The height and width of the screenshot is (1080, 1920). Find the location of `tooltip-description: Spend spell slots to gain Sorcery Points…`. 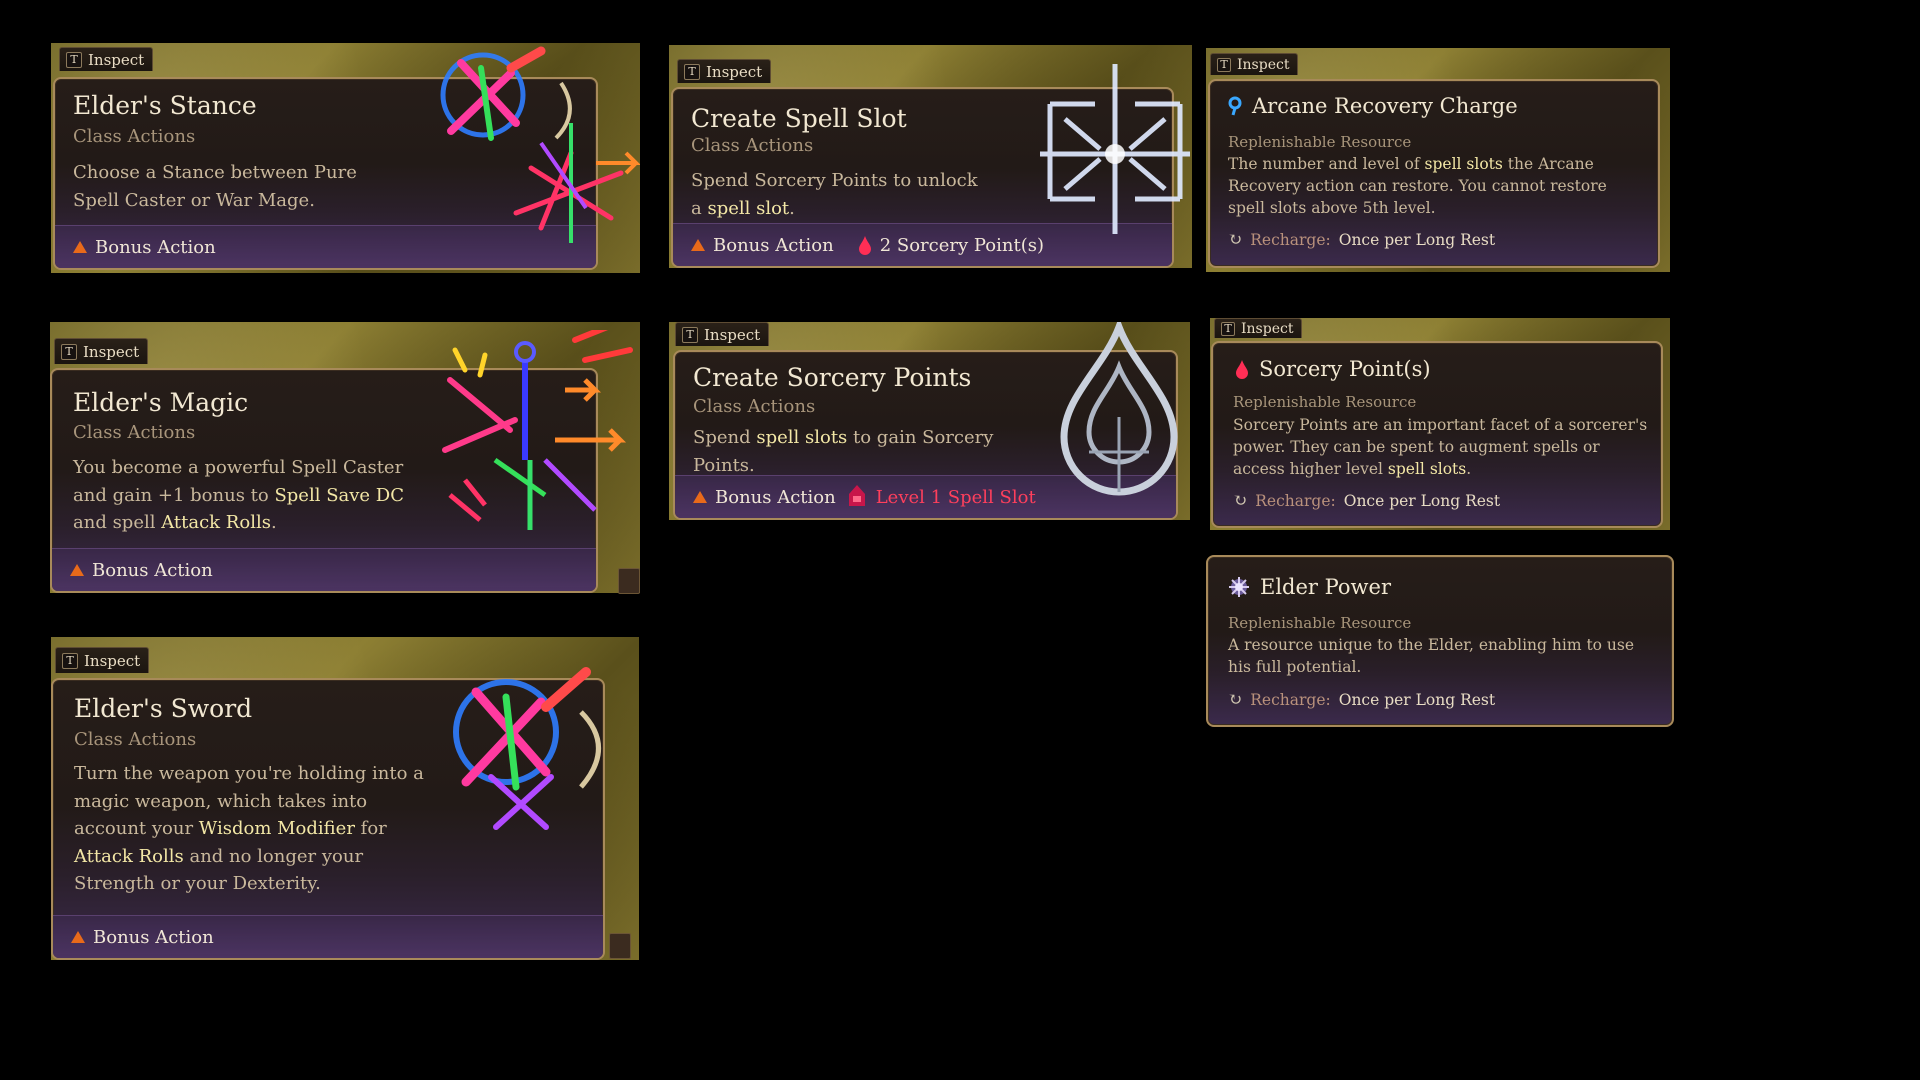

tooltip-description: Spend spell slots to gain Sorcery Points… is located at coordinates (843, 451).